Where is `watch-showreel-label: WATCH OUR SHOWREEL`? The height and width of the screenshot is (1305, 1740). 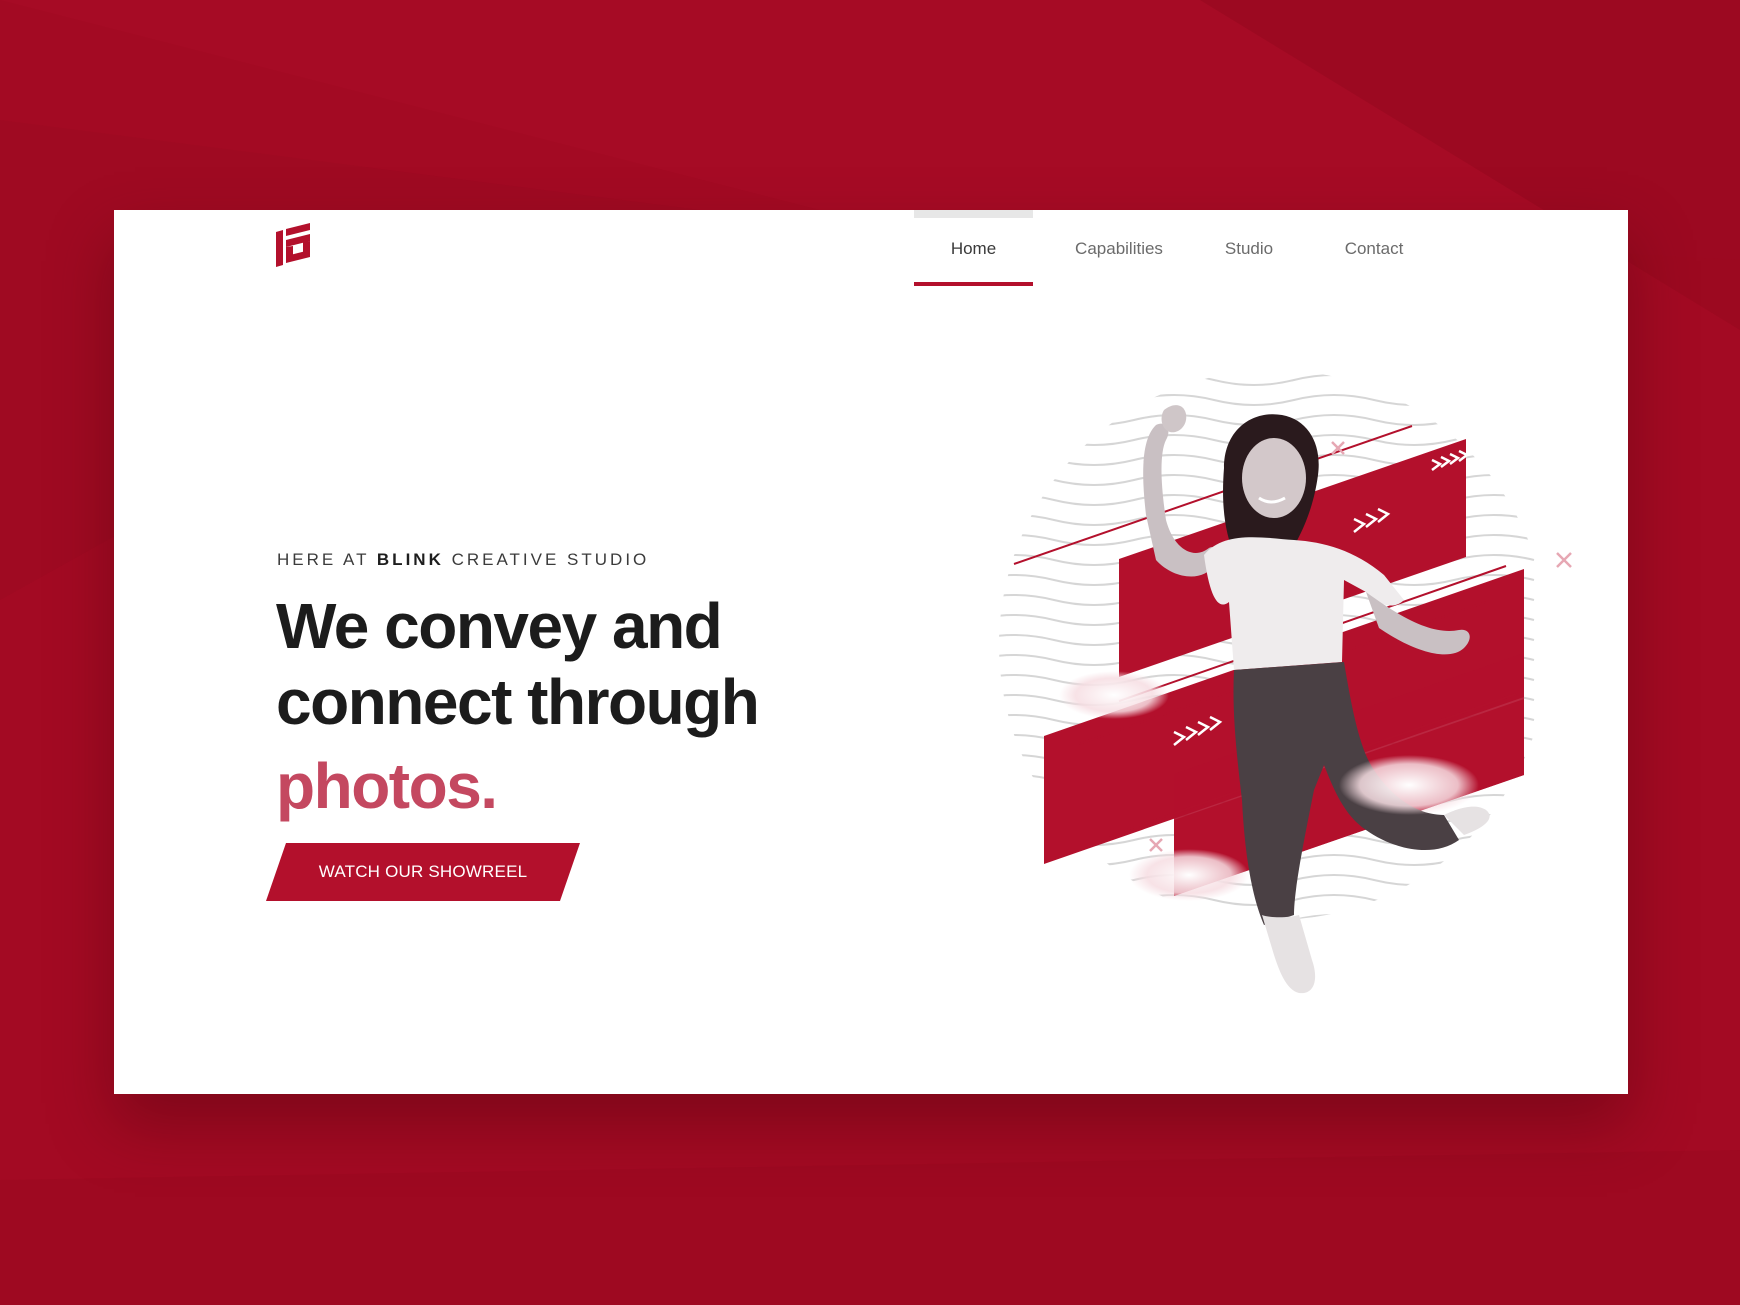 watch-showreel-label: WATCH OUR SHOWREEL is located at coordinates (423, 871).